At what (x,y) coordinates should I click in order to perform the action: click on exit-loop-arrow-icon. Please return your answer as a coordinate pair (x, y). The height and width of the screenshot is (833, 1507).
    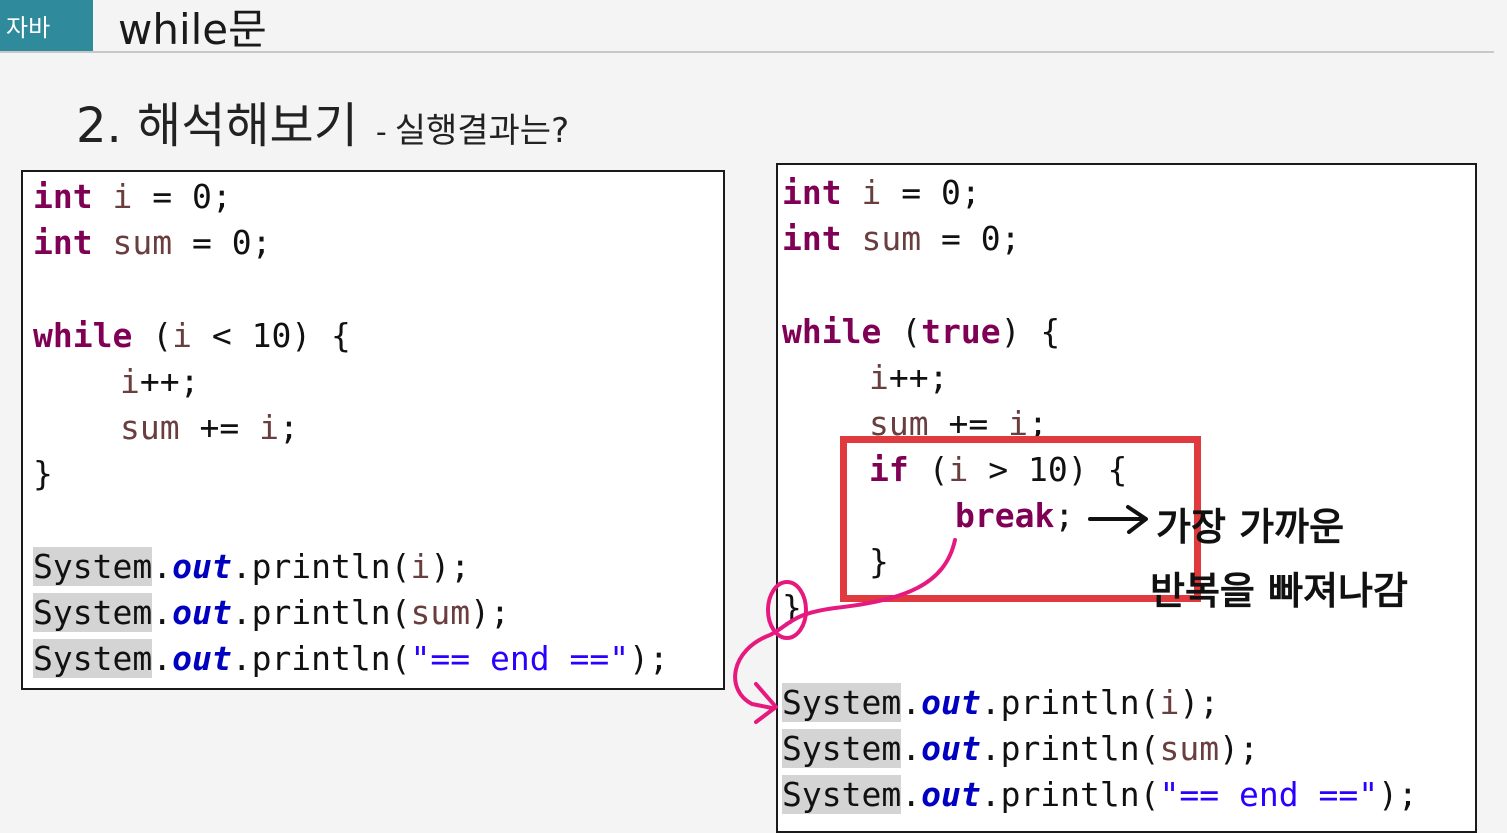
    Looking at the image, I should click on (845, 631).